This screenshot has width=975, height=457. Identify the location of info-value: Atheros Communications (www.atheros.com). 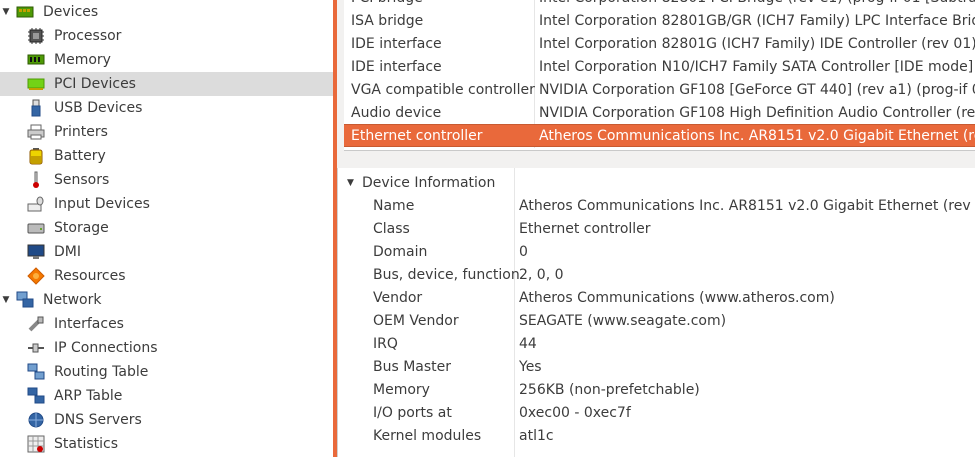
(677, 297).